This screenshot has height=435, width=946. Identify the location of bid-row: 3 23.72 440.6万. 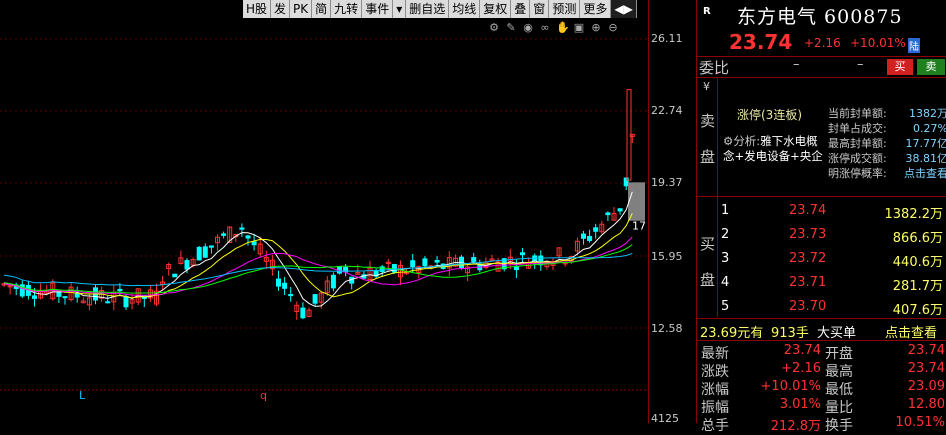
(821, 259).